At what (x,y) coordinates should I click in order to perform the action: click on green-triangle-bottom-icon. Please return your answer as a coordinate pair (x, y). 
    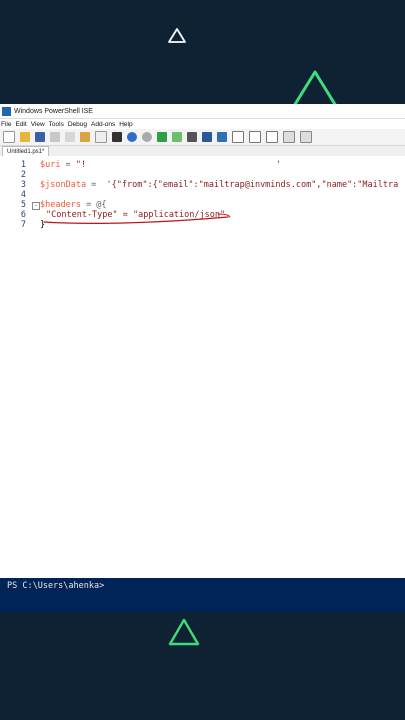
    Looking at the image, I should click on (184, 632).